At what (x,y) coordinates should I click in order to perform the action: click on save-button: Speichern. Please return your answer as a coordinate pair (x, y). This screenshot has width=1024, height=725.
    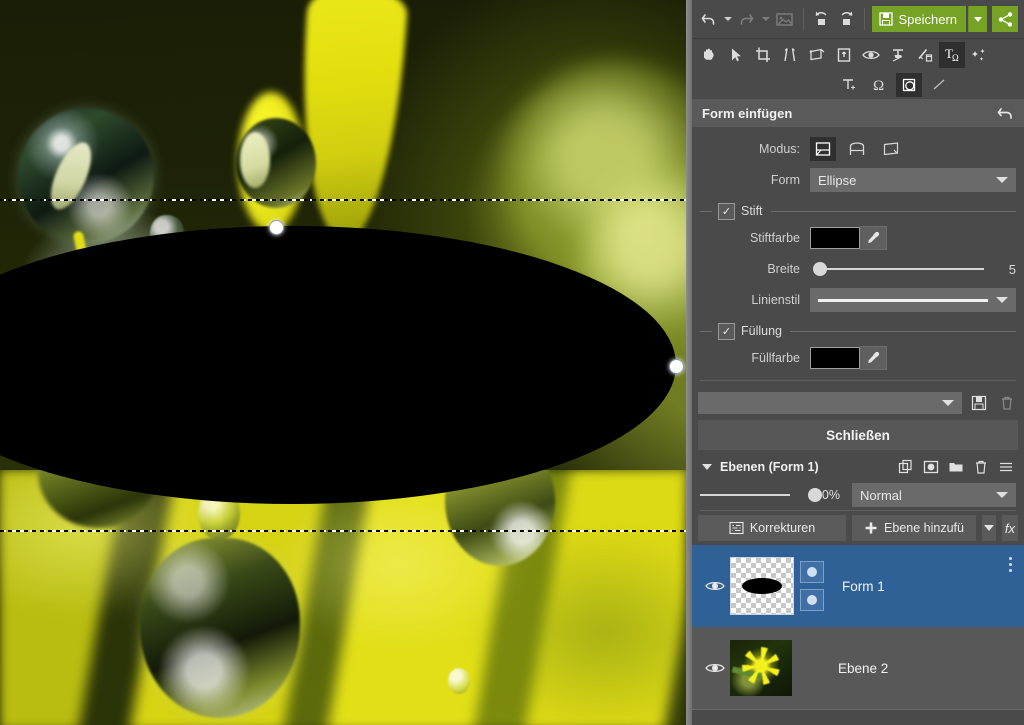
    Looking at the image, I should click on (919, 19).